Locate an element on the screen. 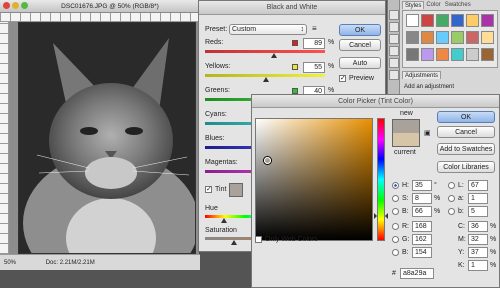 Image resolution: width=500 pixels, height=288 pixels. channel-value-input: 32 is located at coordinates (478, 239).